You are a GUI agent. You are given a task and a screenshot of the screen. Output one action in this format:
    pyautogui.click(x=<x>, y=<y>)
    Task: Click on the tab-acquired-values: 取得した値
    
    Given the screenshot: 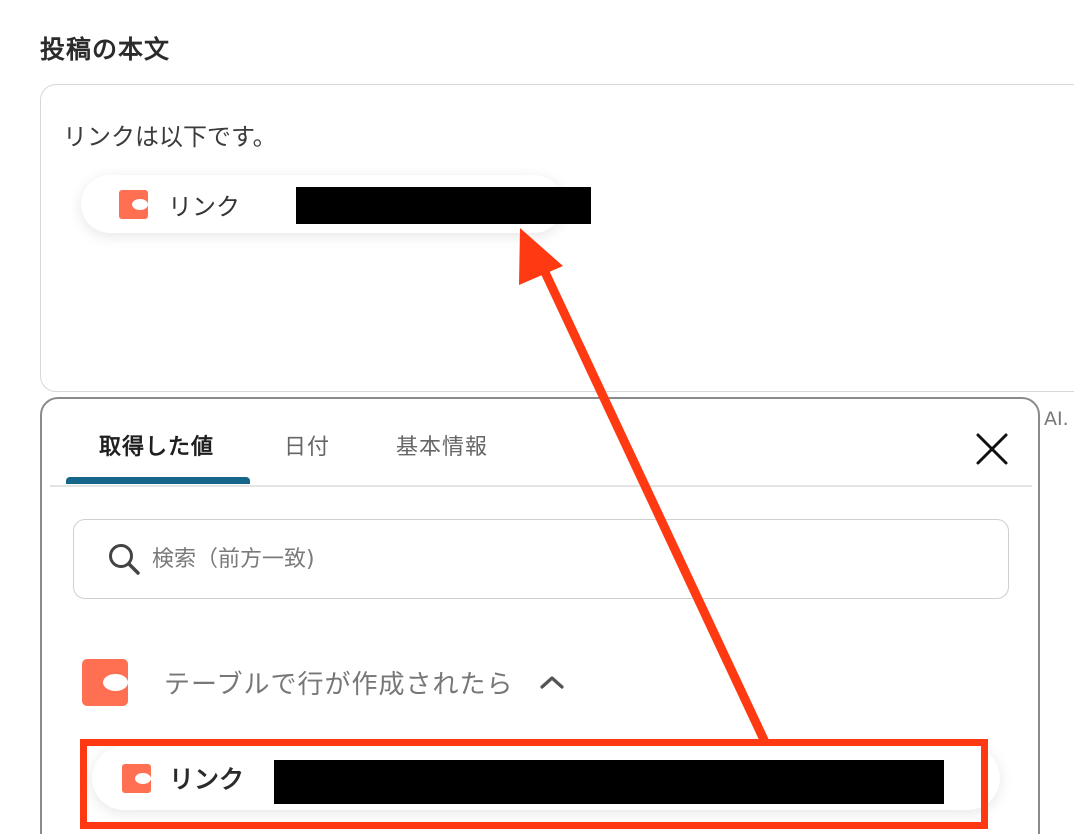 What is the action you would take?
    pyautogui.click(x=156, y=445)
    